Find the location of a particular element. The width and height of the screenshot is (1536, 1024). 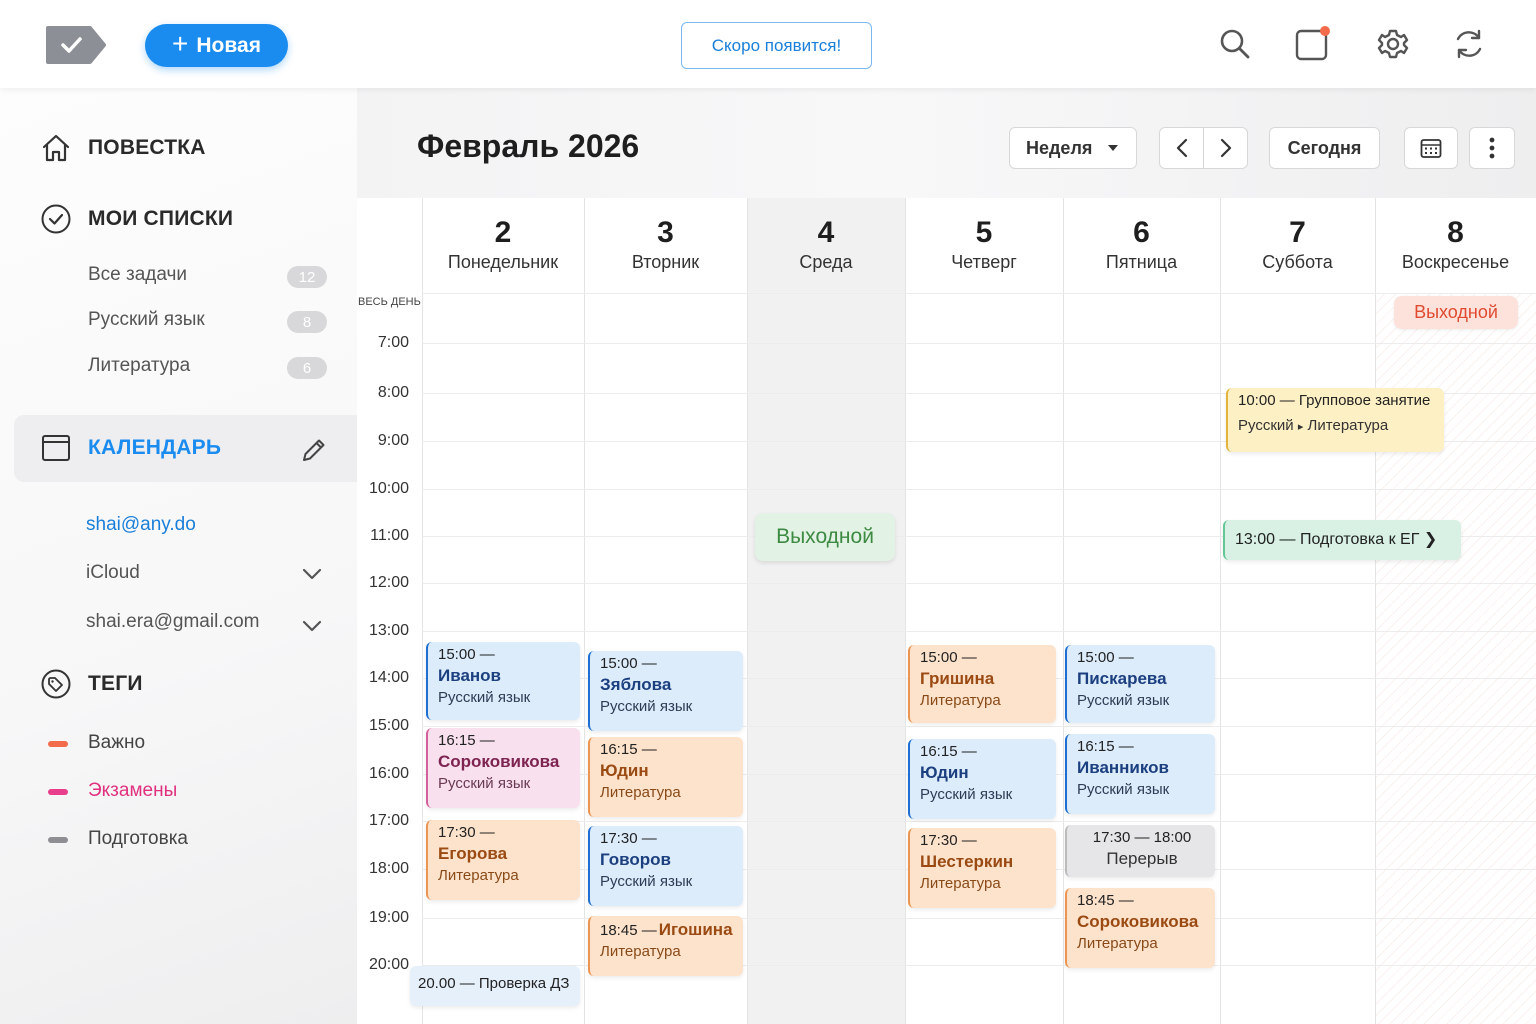

event-card: 16:15 — Сороковикова Русский язык is located at coordinates (503, 768).